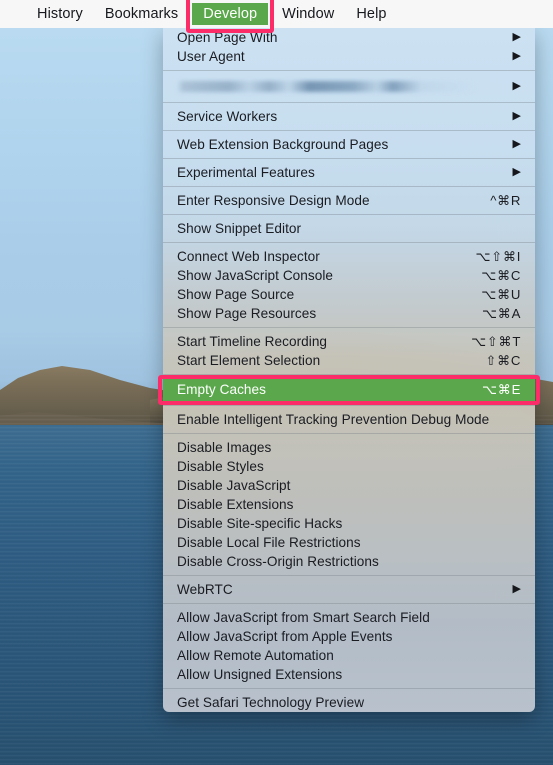 This screenshot has width=553, height=765. I want to click on menu-item-label: Empty Caches, so click(221, 389).